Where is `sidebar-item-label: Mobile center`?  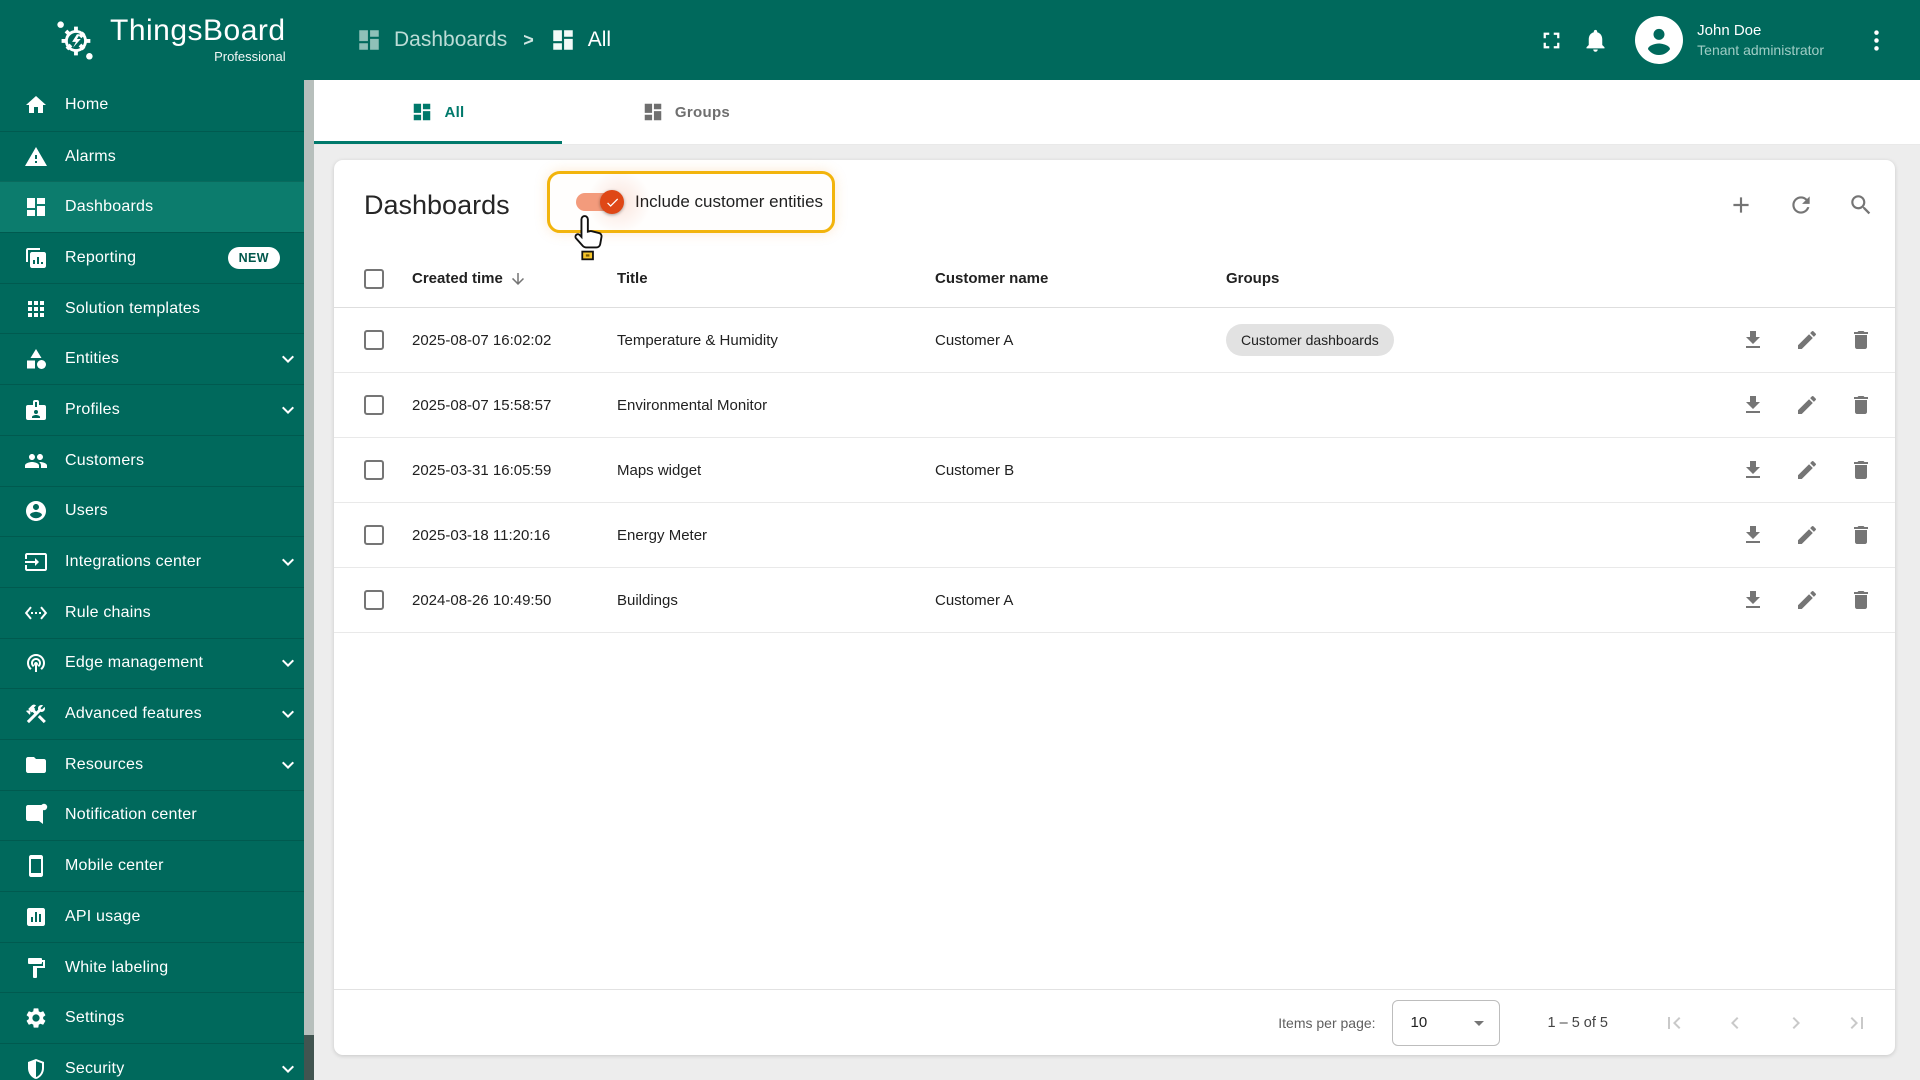
sidebar-item-label: Mobile center is located at coordinates (114, 866).